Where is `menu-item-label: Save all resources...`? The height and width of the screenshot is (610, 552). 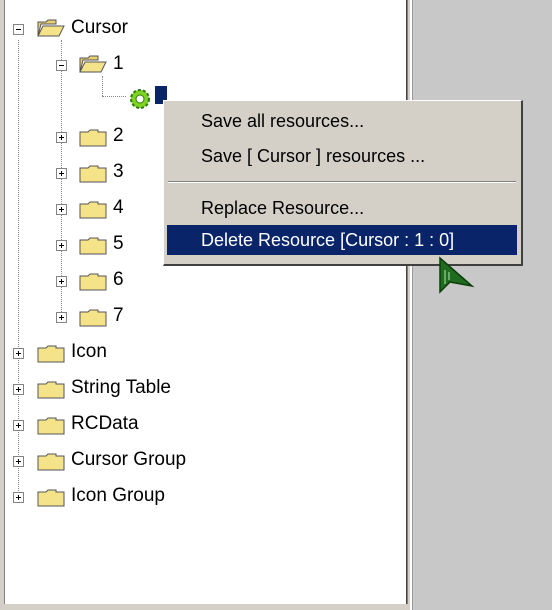
menu-item-label: Save all resources... is located at coordinates (283, 121).